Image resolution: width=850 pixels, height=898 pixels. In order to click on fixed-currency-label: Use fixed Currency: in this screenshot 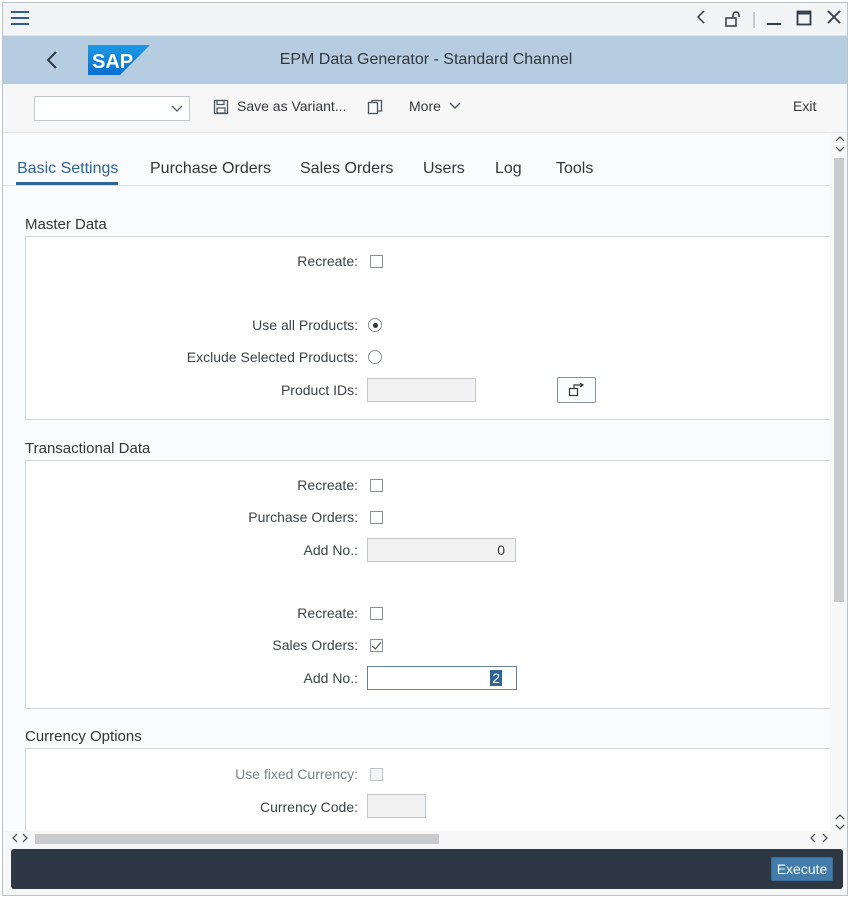, I will do `click(296, 774)`.